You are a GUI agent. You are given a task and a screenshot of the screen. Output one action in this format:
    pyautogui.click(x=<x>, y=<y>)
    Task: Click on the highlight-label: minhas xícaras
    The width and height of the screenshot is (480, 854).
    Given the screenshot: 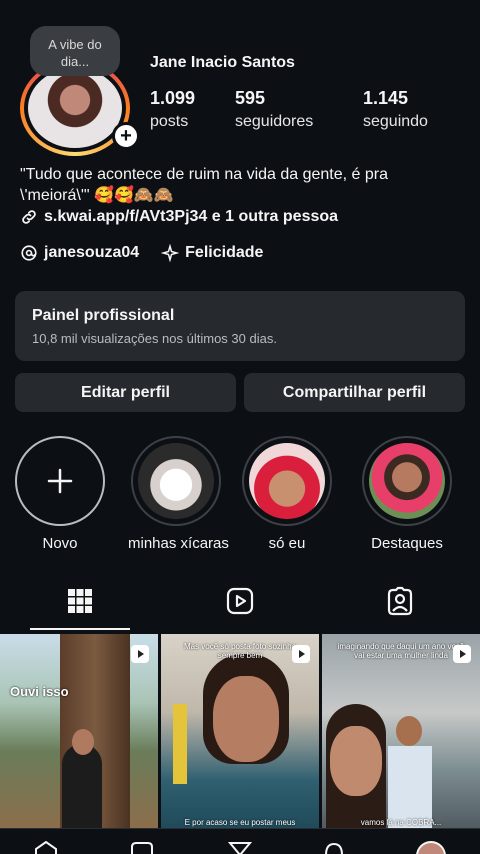 What is the action you would take?
    pyautogui.click(x=178, y=543)
    